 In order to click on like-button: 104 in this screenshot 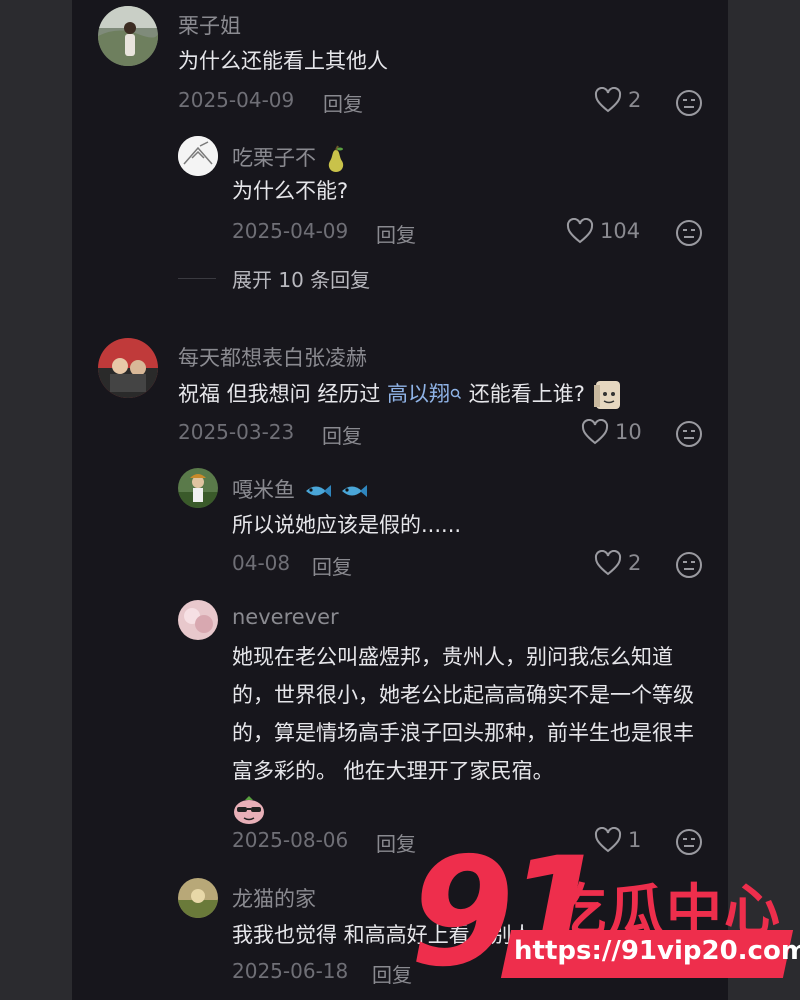, I will do `click(603, 231)`.